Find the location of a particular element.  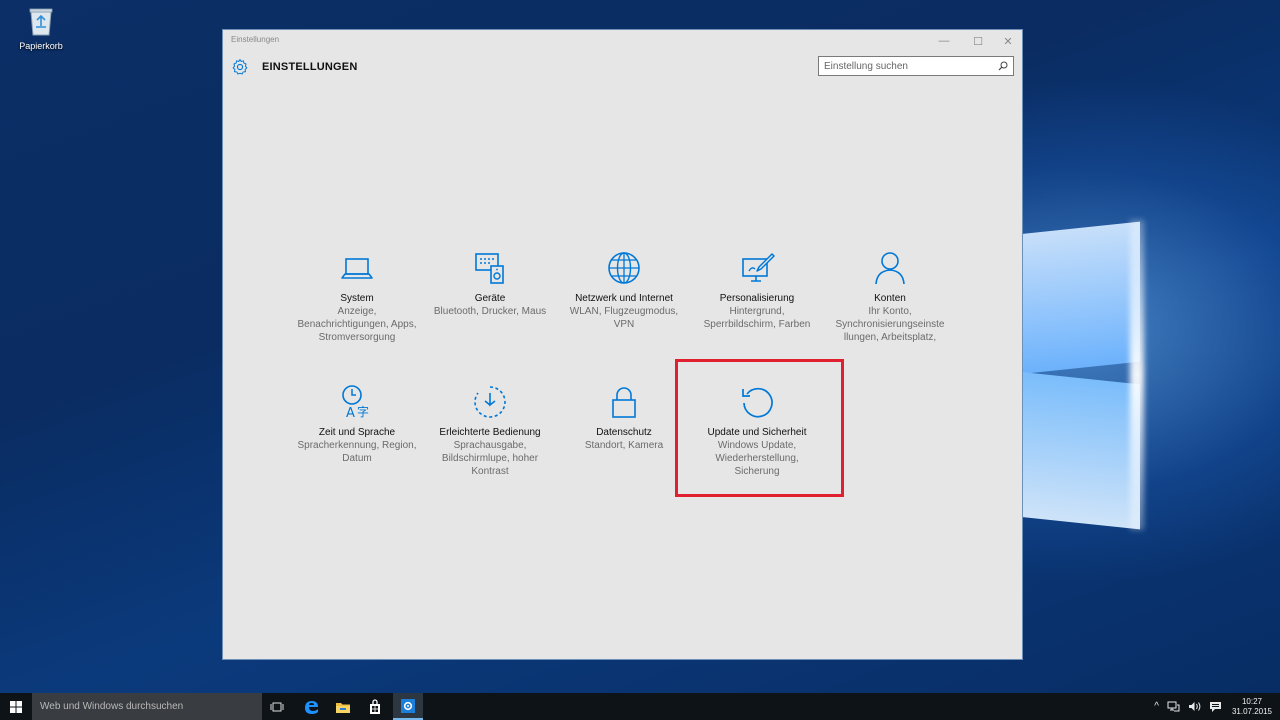

person-icon is located at coordinates (890, 268).